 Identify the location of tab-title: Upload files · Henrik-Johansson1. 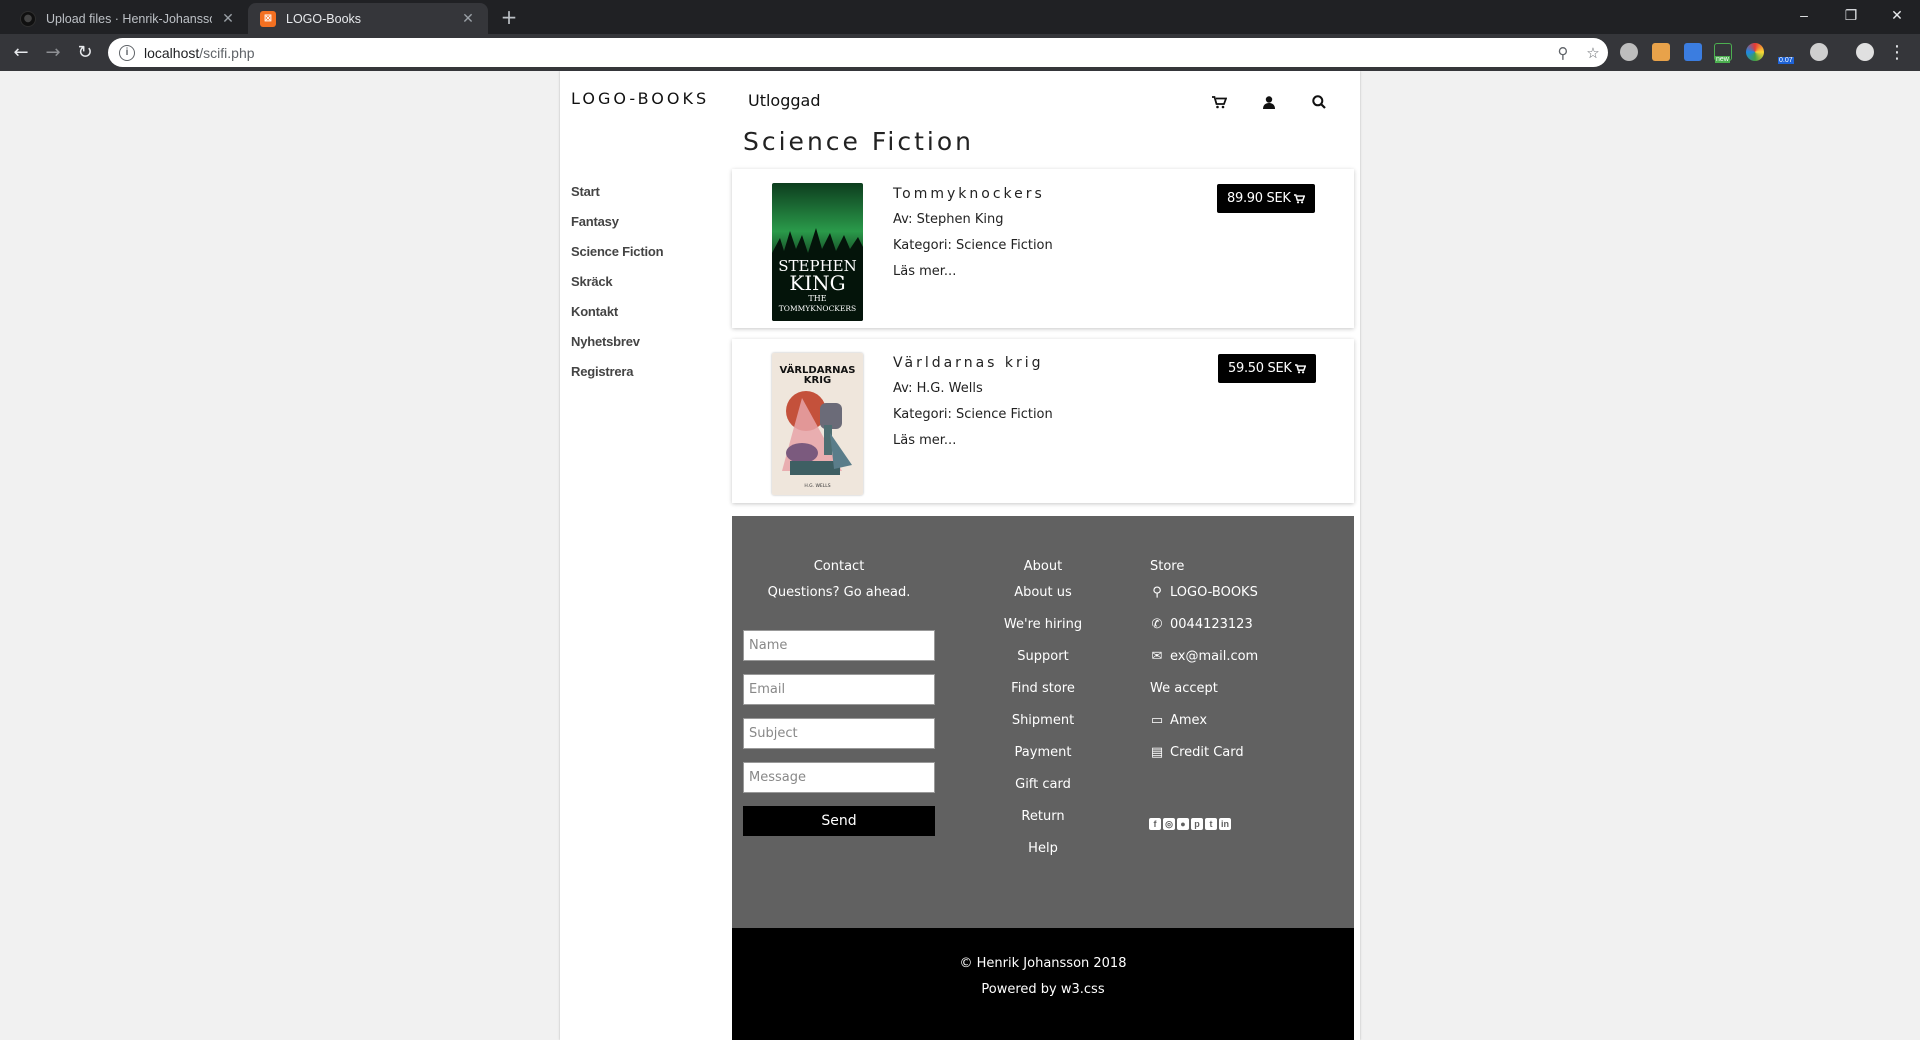
(129, 18).